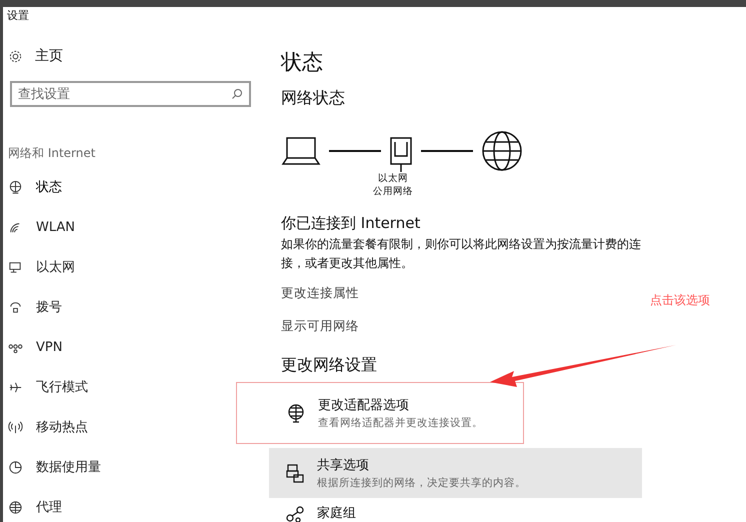  What do you see at coordinates (455, 473) in the screenshot?
I see `settings-option: 共享选项 根据所连接到的网络，决定要共享的内容。` at bounding box center [455, 473].